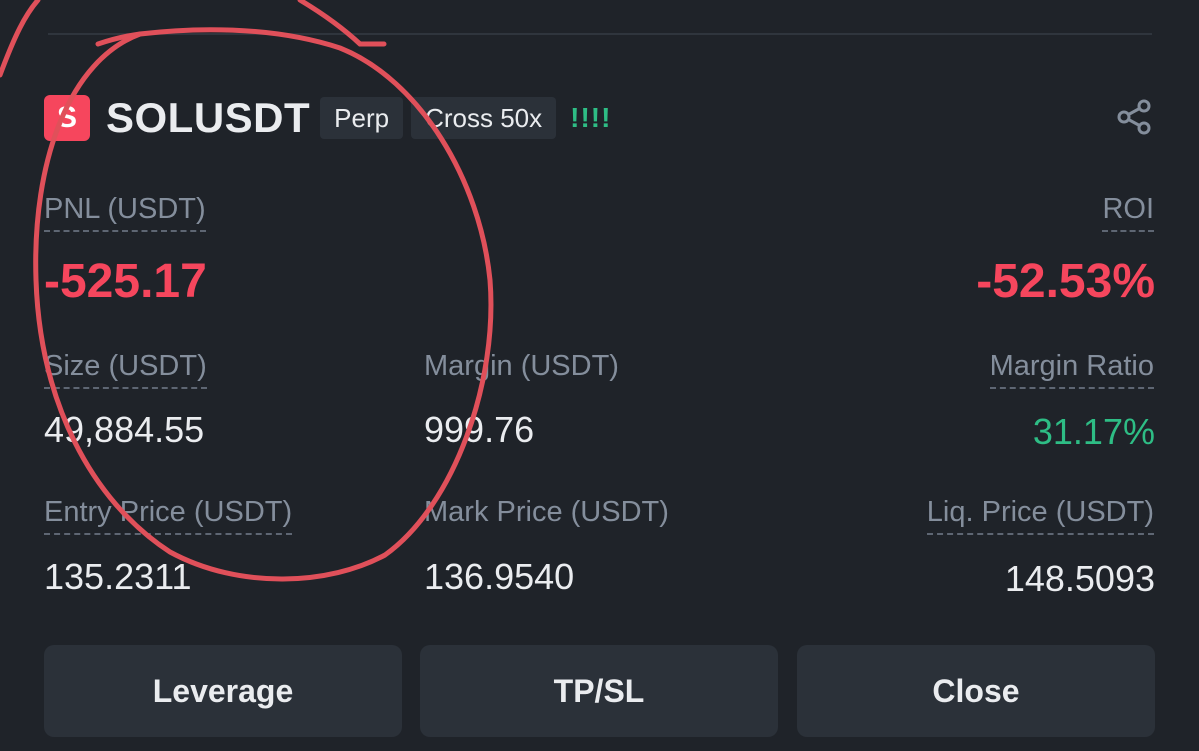  What do you see at coordinates (168, 515) in the screenshot?
I see `entry-price-label: Entry Price (USDT)` at bounding box center [168, 515].